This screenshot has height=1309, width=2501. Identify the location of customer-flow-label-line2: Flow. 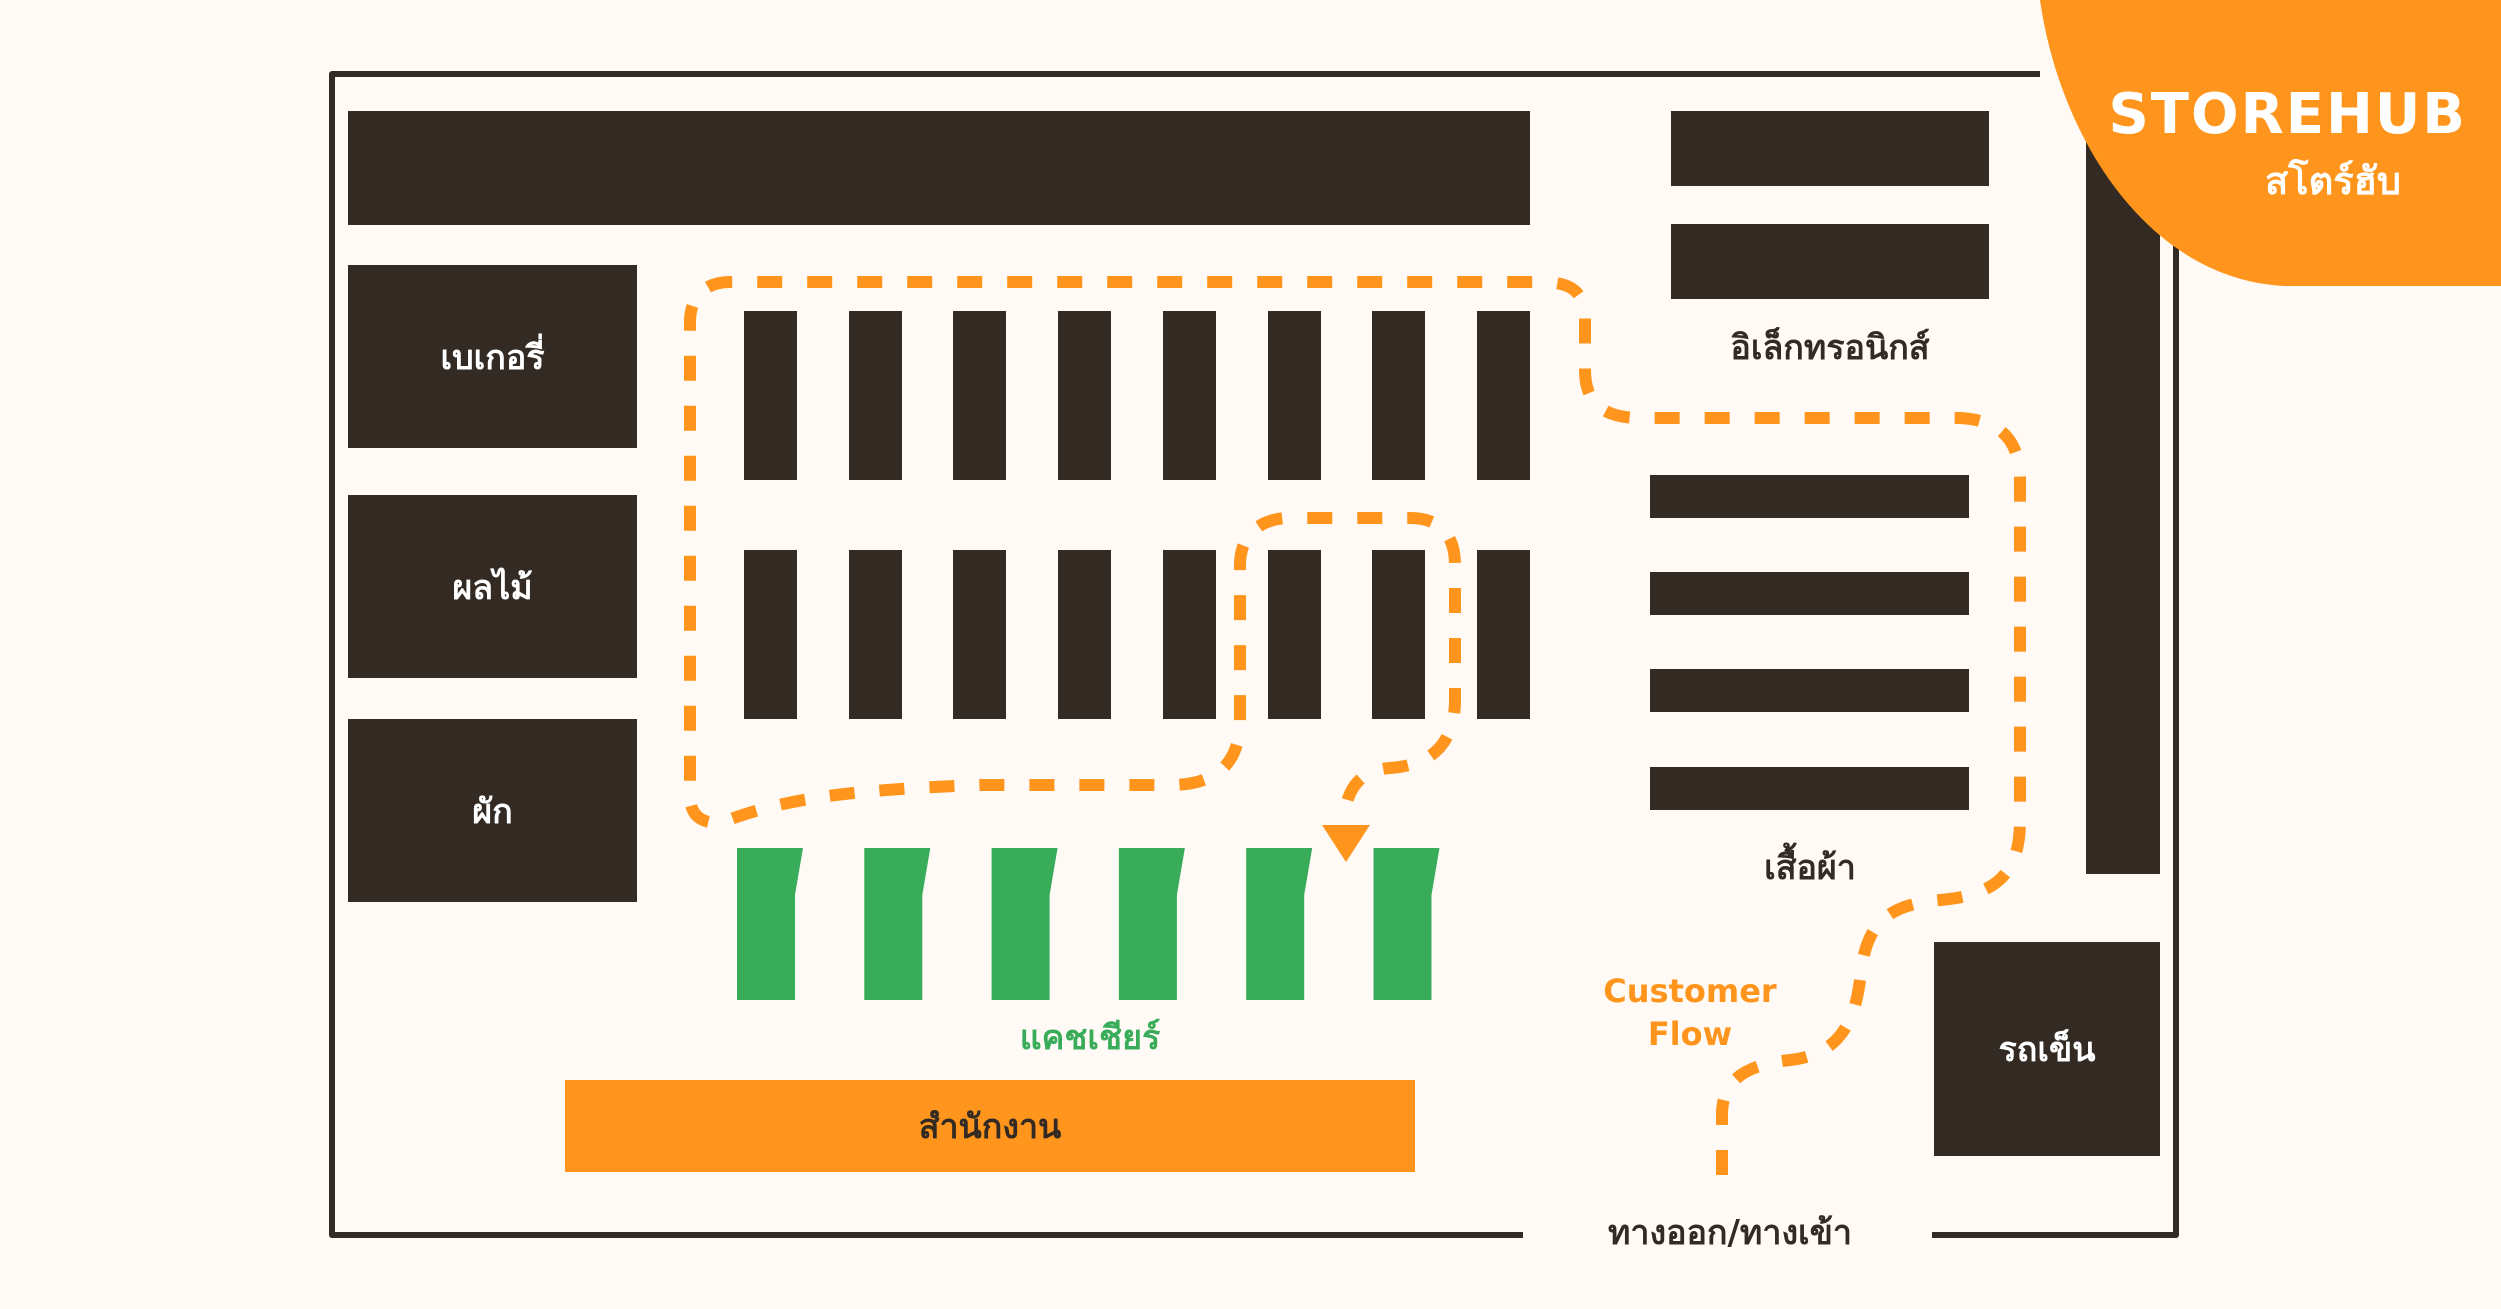
(1690, 1034).